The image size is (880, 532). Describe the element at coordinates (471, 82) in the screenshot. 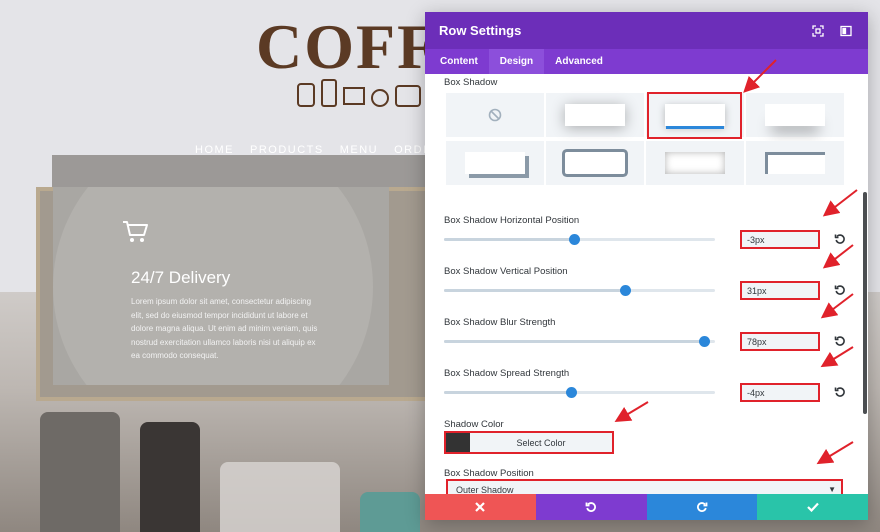

I see `box-shadow-label: Box Shadow` at that location.